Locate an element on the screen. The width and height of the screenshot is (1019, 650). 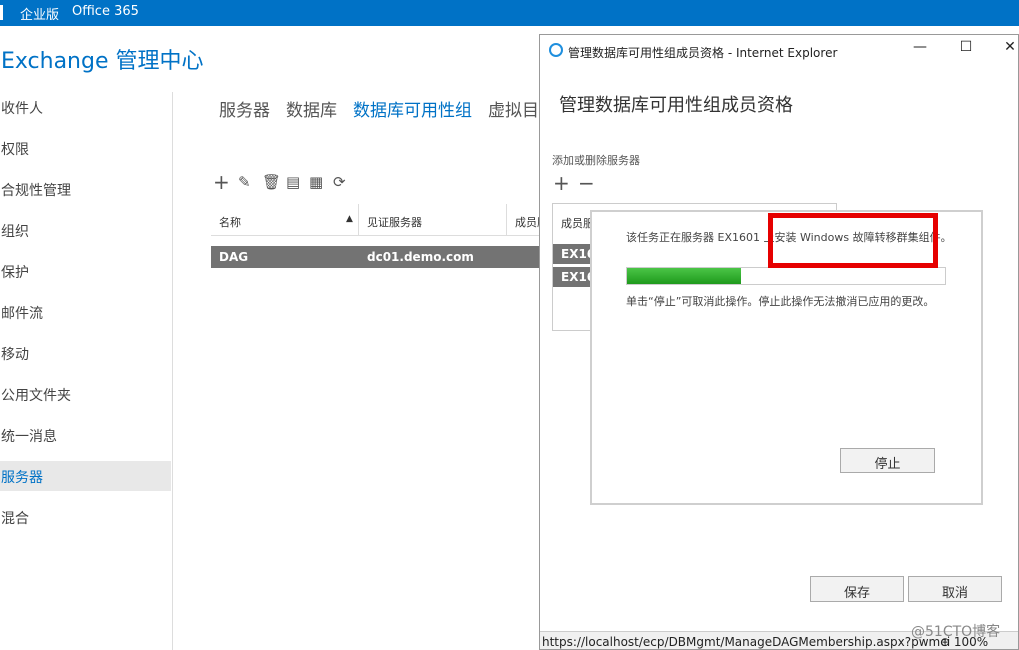
sidebar-item-label: 收件人 is located at coordinates (22, 109).